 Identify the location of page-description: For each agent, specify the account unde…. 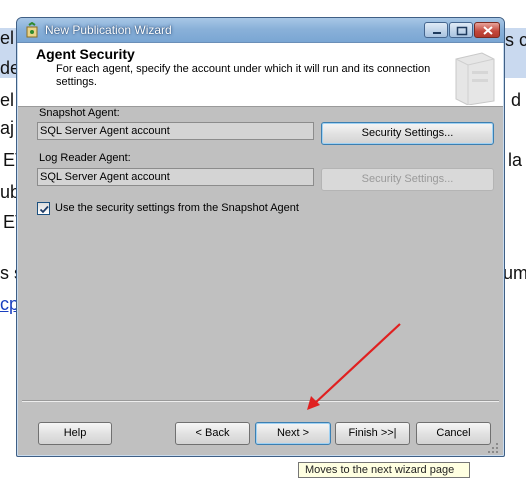
(243, 75).